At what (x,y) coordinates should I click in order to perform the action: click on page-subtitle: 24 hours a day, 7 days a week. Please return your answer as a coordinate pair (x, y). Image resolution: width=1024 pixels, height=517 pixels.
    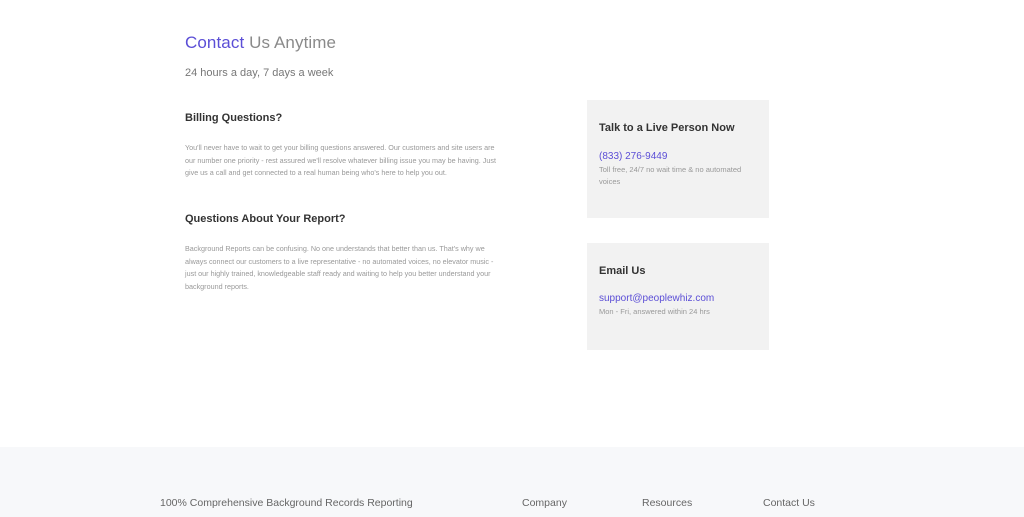
    Looking at the image, I should click on (259, 73).